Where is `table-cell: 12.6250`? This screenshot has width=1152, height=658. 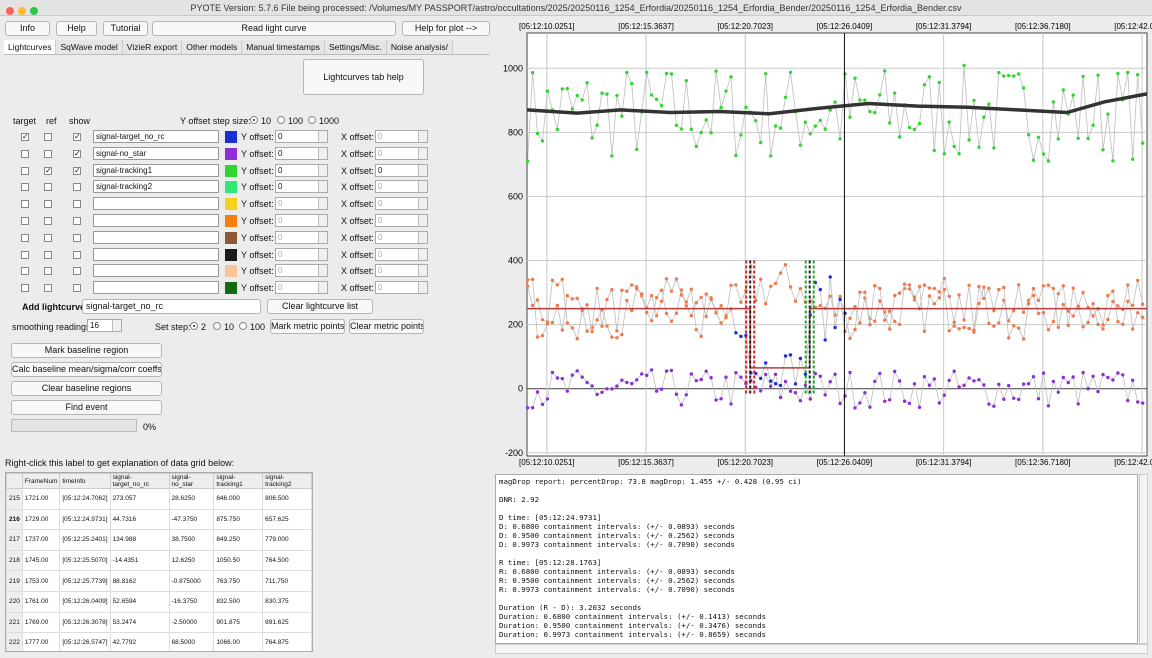 table-cell: 12.6250 is located at coordinates (191, 560).